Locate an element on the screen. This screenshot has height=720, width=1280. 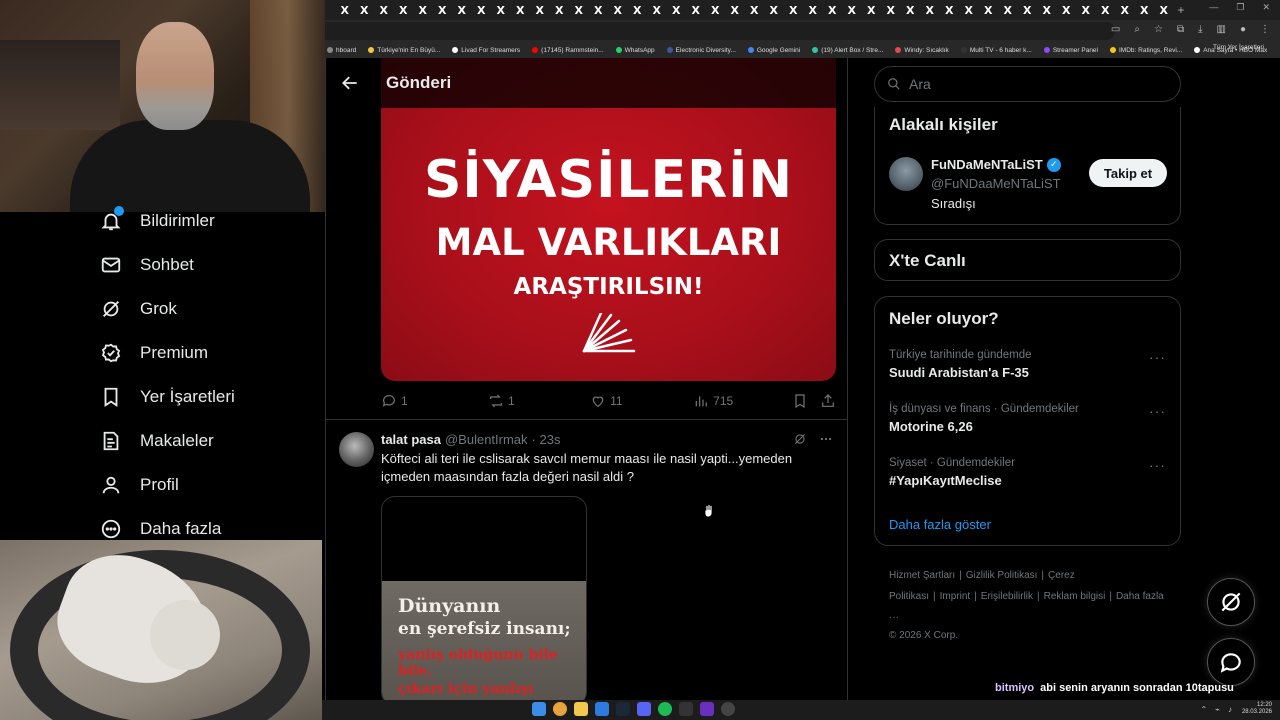
follow-button: Takip et is located at coordinates (1128, 173).